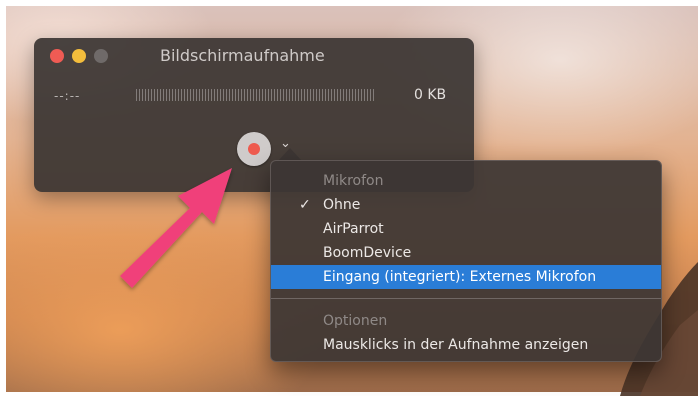 The height and width of the screenshot is (396, 698). Describe the element at coordinates (353, 181) in the screenshot. I see `menu-section-microphone: Mikrofon` at that location.